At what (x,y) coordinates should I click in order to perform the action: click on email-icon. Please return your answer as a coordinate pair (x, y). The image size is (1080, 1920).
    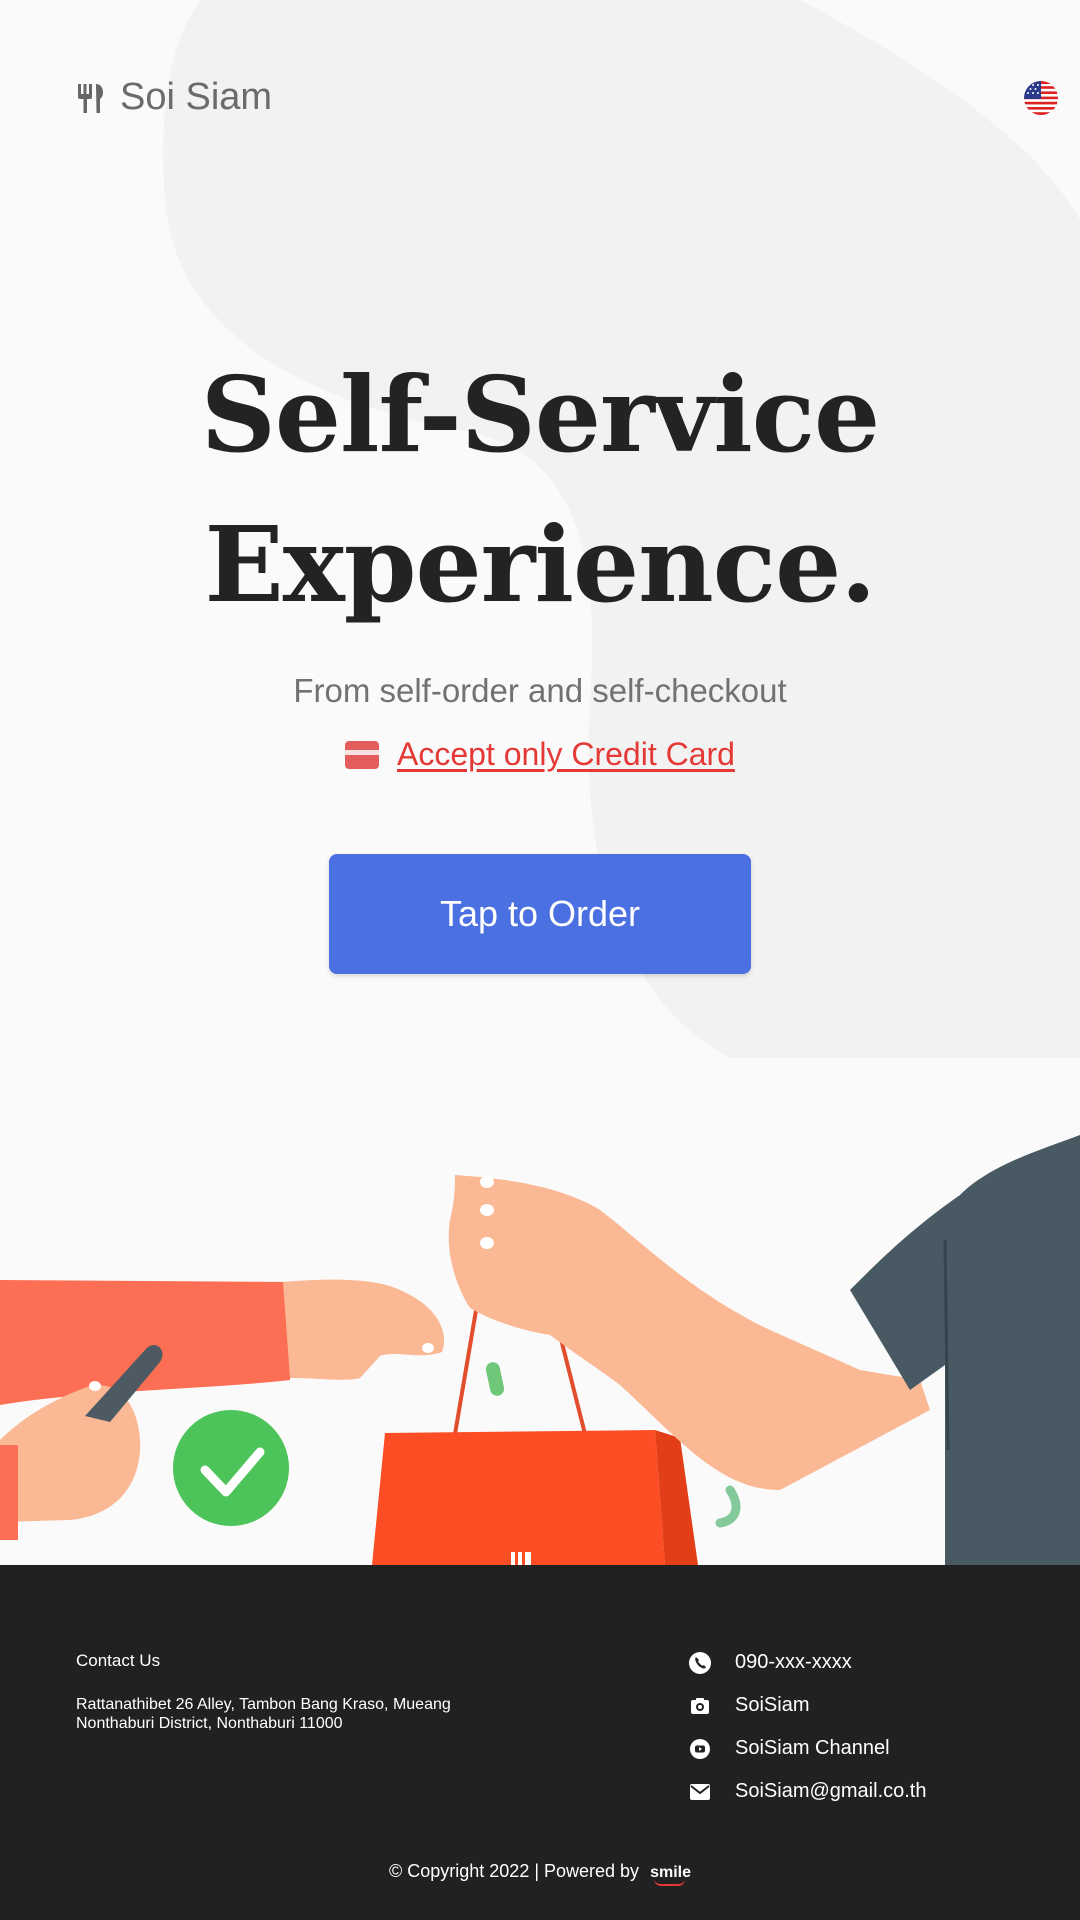
    Looking at the image, I should click on (700, 1792).